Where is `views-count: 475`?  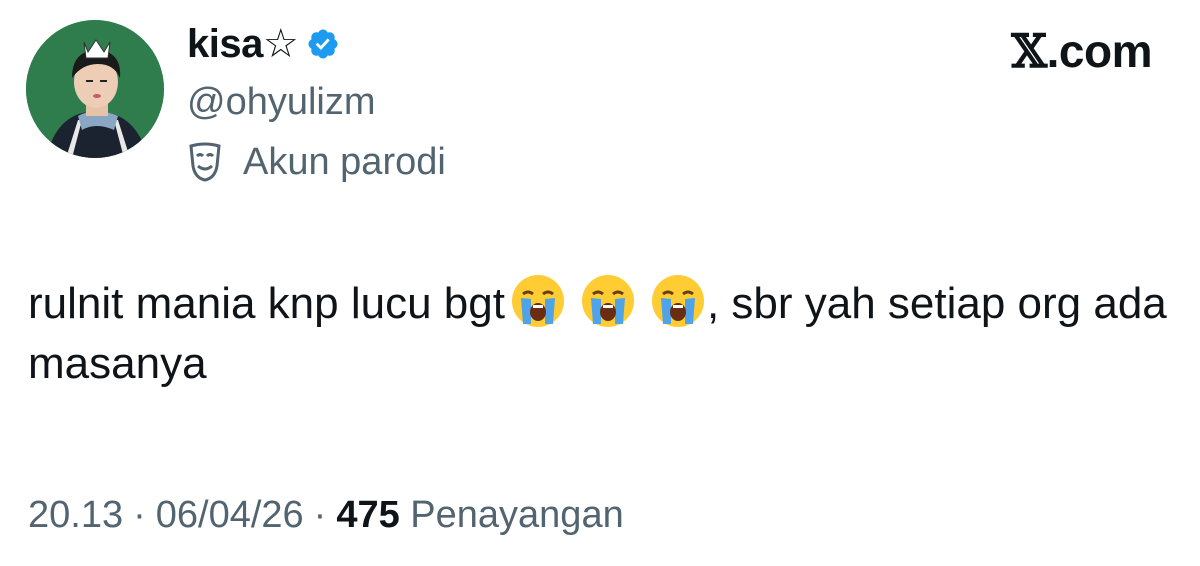
views-count: 475 is located at coordinates (367, 515).